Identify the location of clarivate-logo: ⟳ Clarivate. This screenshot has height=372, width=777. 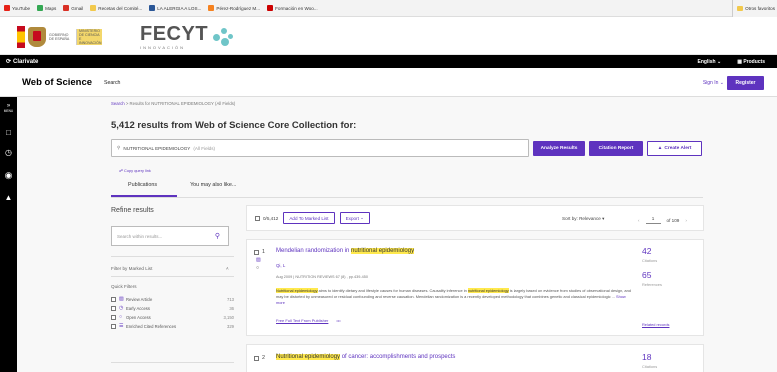
(22, 62).